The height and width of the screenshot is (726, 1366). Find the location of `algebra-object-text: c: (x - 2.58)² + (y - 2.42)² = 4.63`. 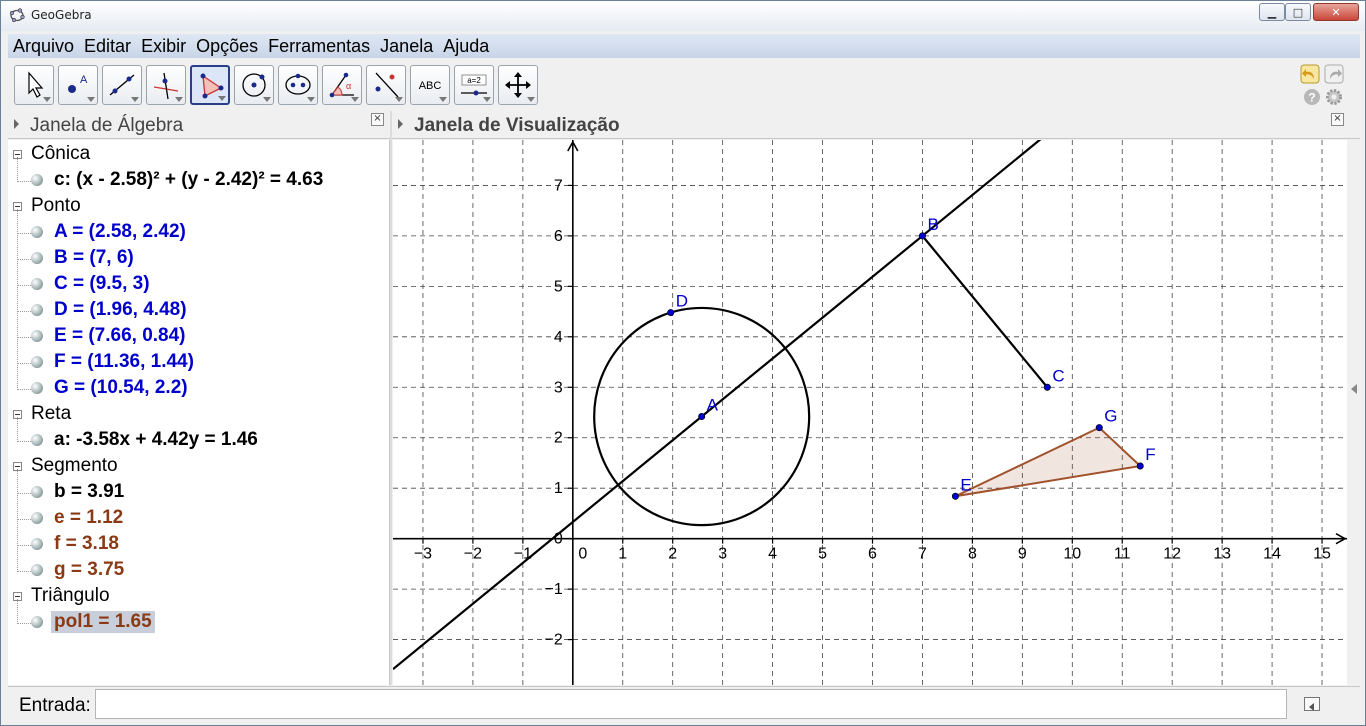

algebra-object-text: c: (x - 2.58)² + (y - 2.42)² = 4.63 is located at coordinates (189, 179).